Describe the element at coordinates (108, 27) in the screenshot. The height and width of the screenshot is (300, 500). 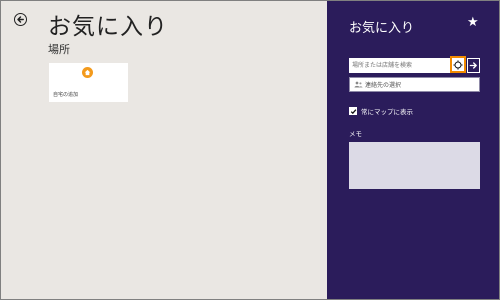
I see `page-title: お気に入り` at that location.